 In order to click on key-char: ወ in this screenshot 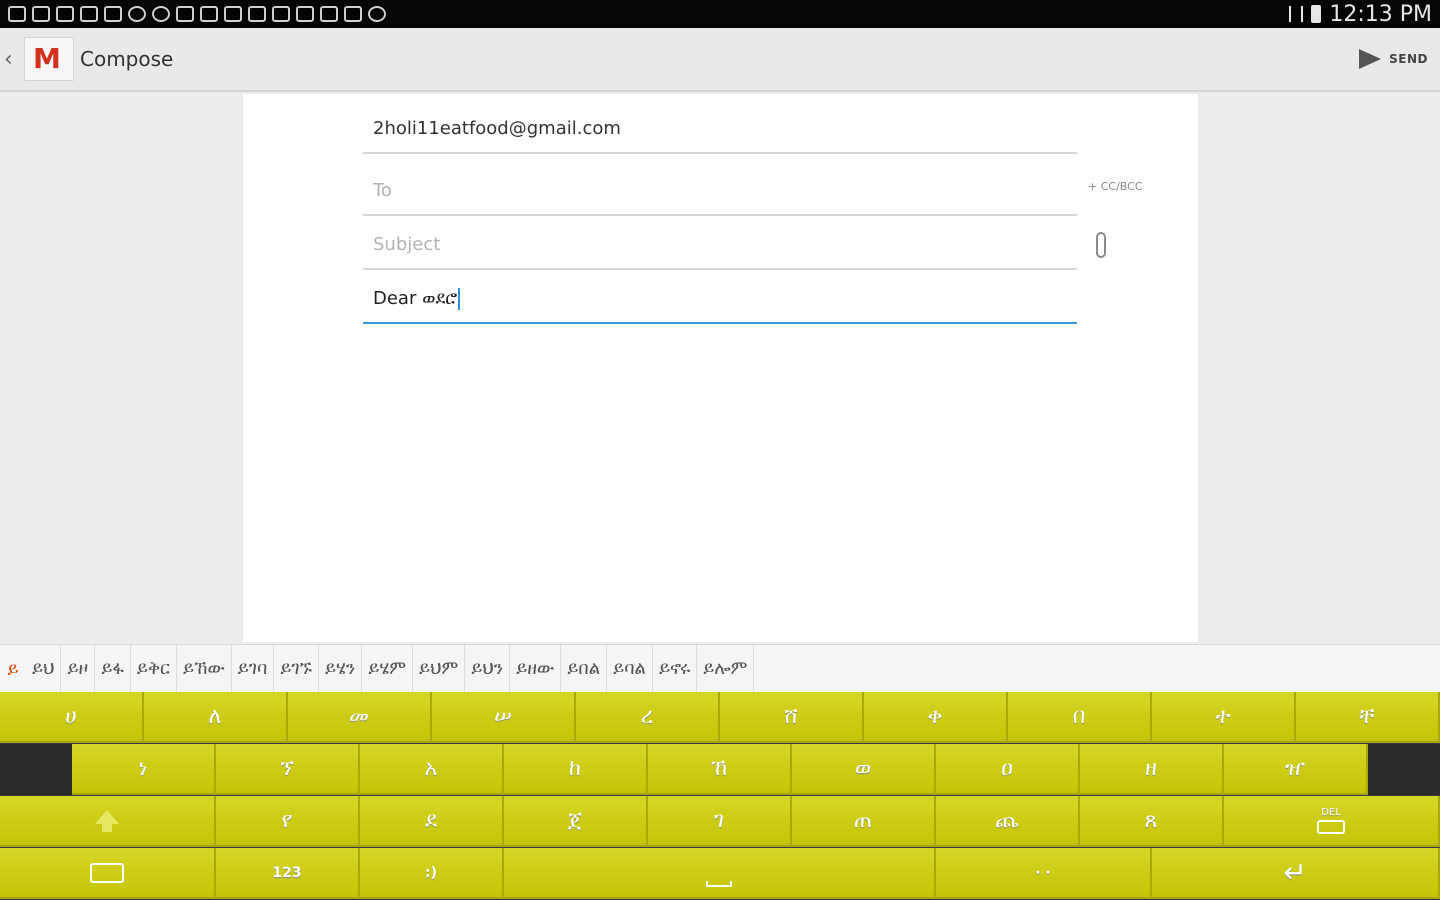, I will do `click(864, 769)`.